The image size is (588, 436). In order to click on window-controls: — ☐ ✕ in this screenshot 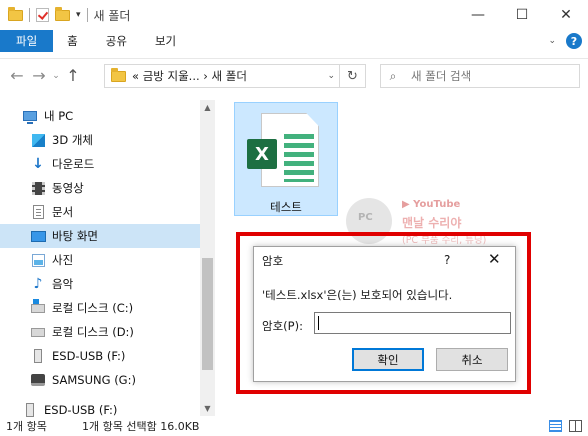, I will do `click(522, 15)`.